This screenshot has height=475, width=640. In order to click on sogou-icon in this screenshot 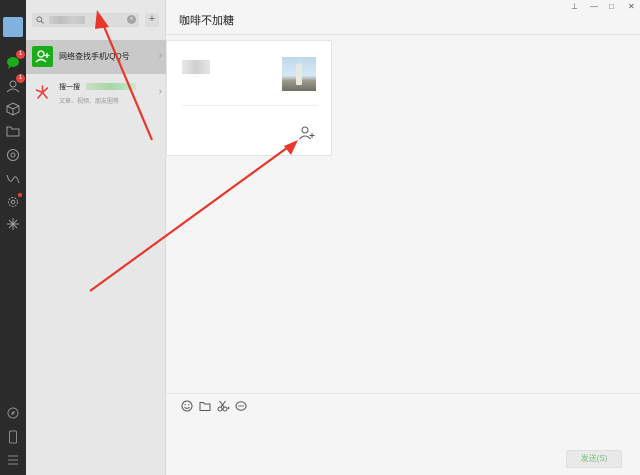, I will do `click(42, 92)`.